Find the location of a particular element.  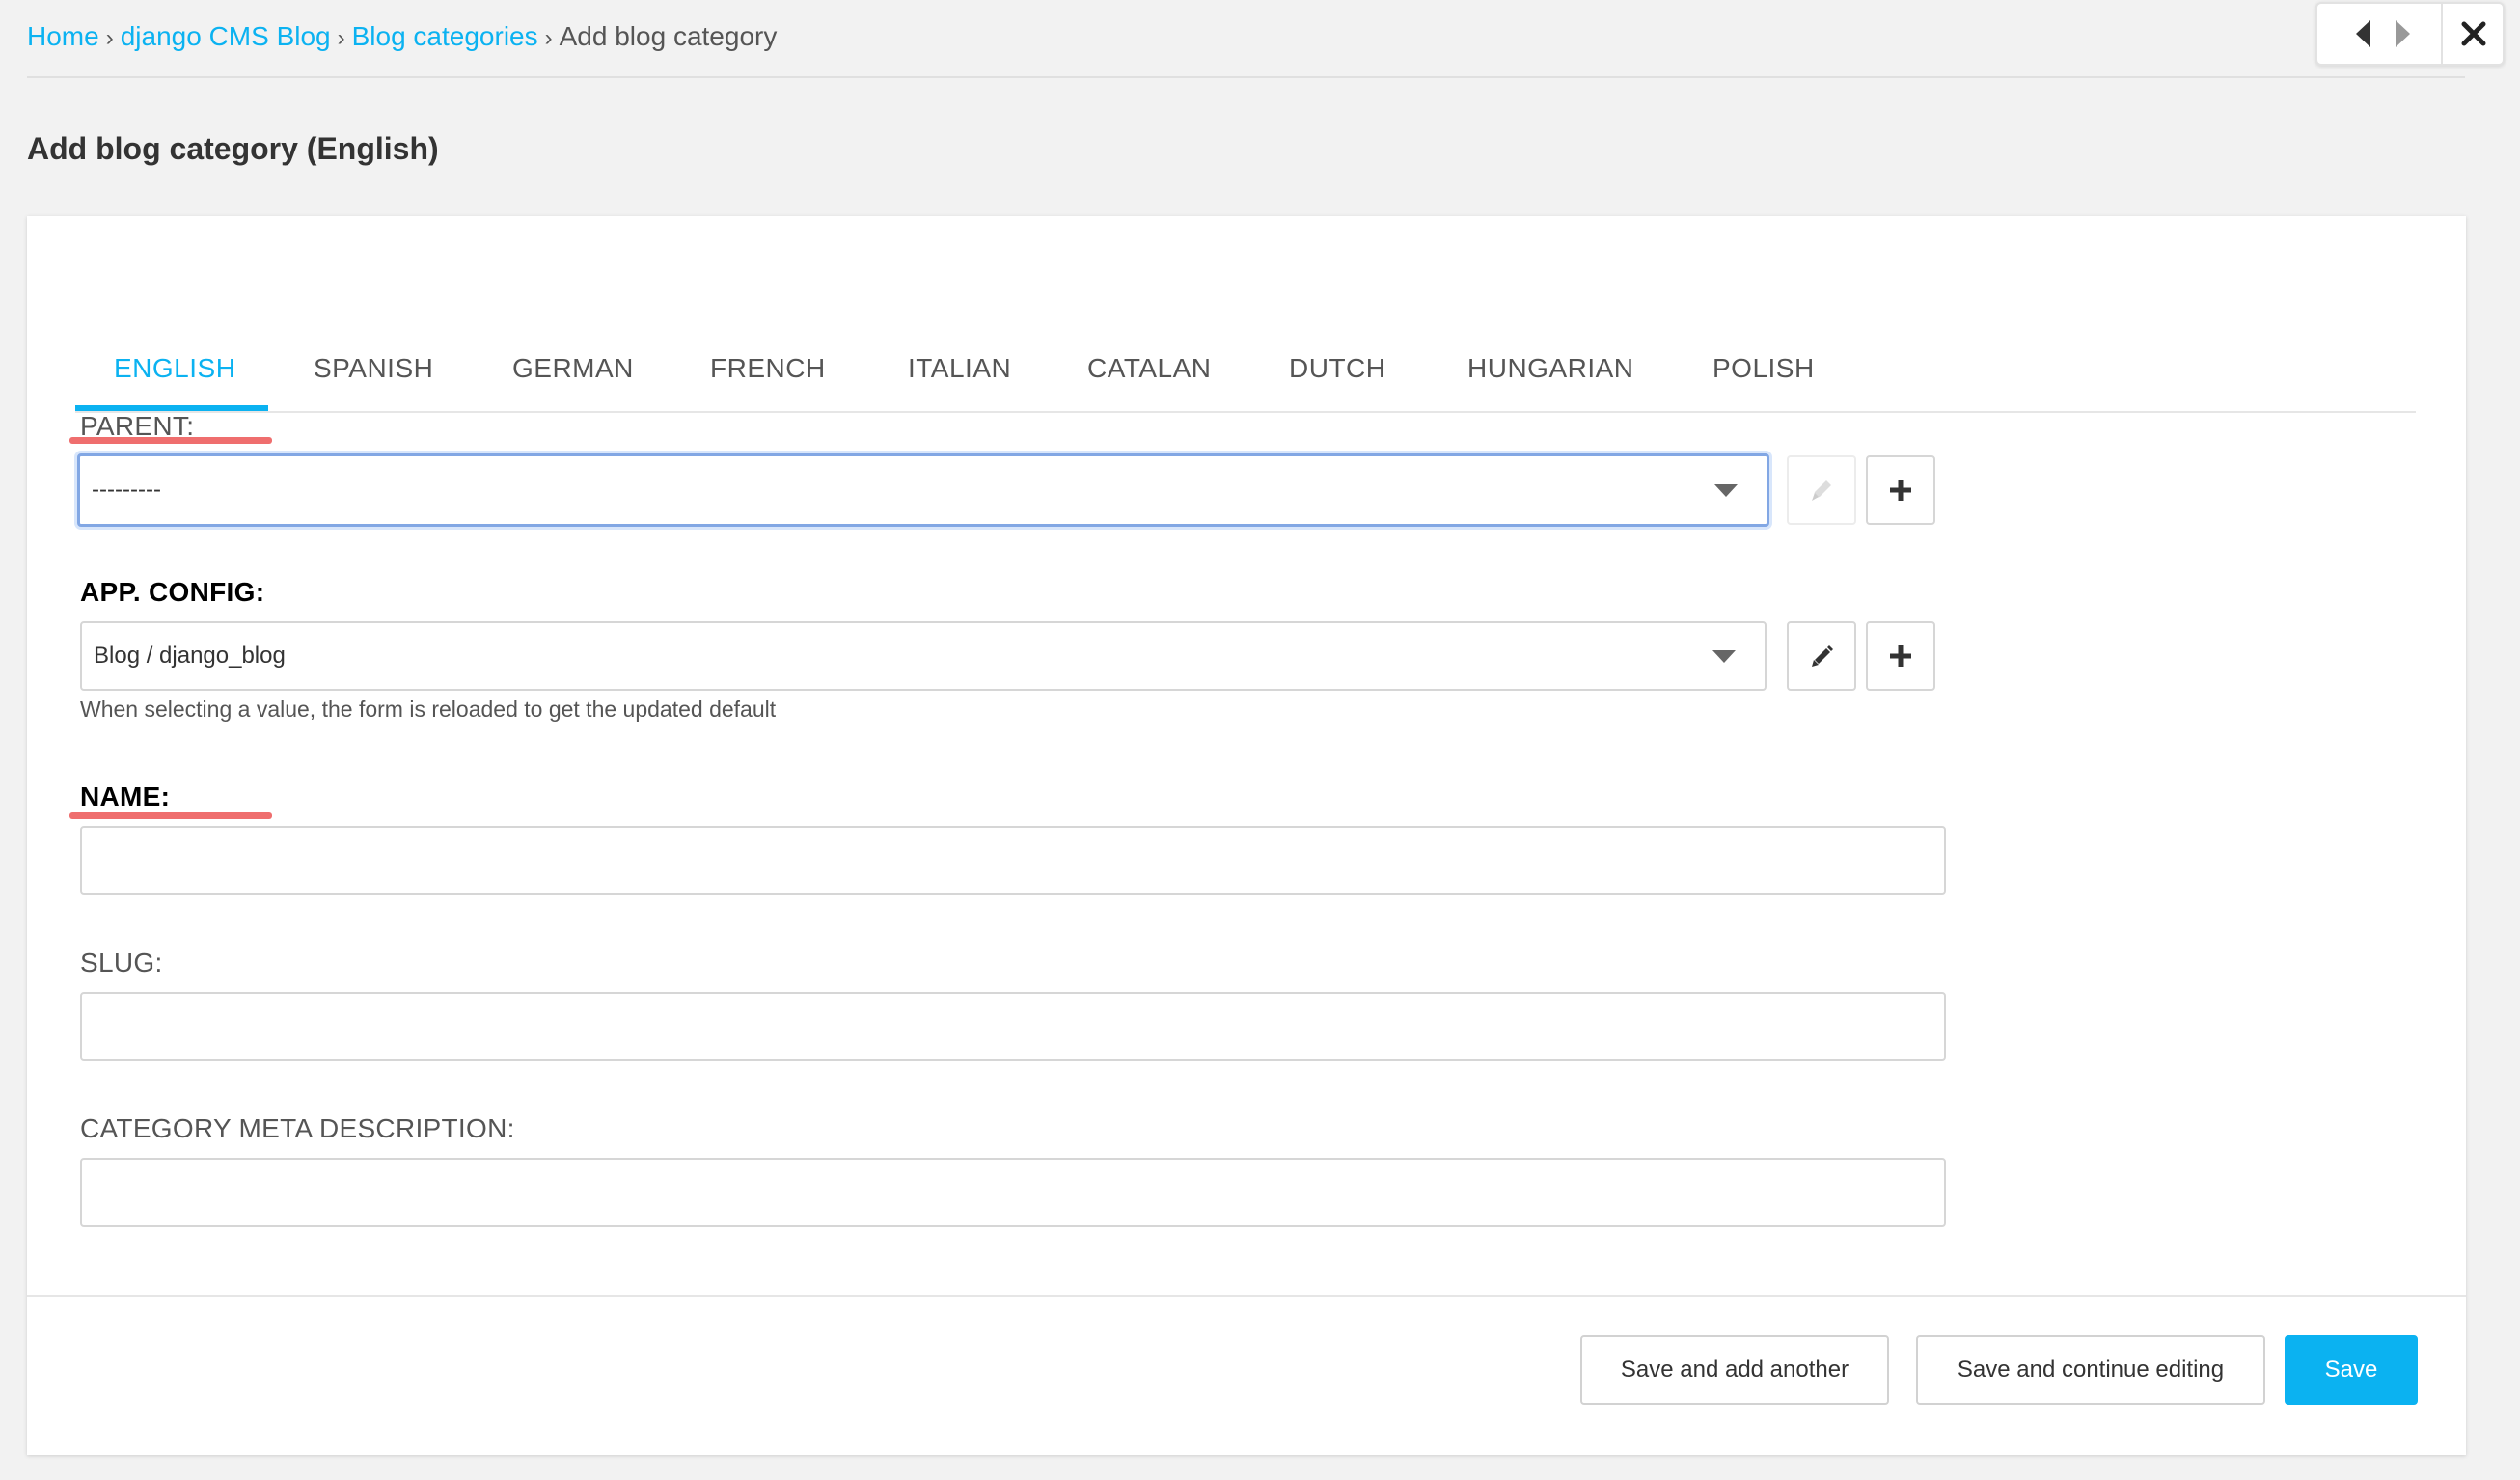

caret-left-icon is located at coordinates (2363, 33).